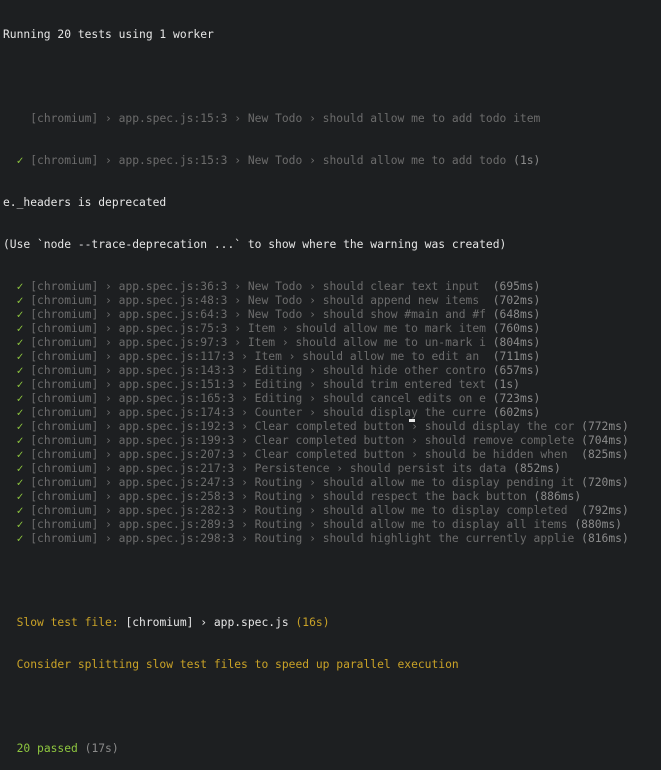 The height and width of the screenshot is (770, 661). I want to click on test-duration: (657ms), so click(516, 370).